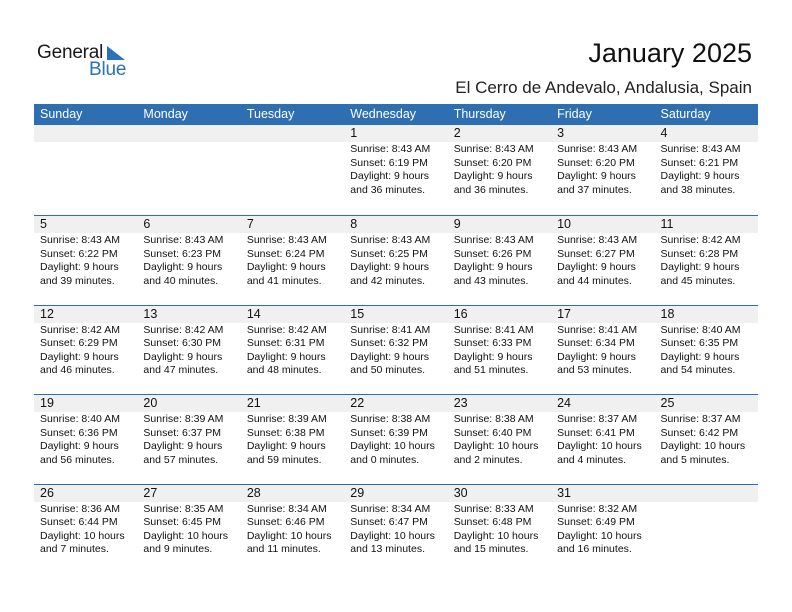  I want to click on day-number: 29, so click(396, 493).